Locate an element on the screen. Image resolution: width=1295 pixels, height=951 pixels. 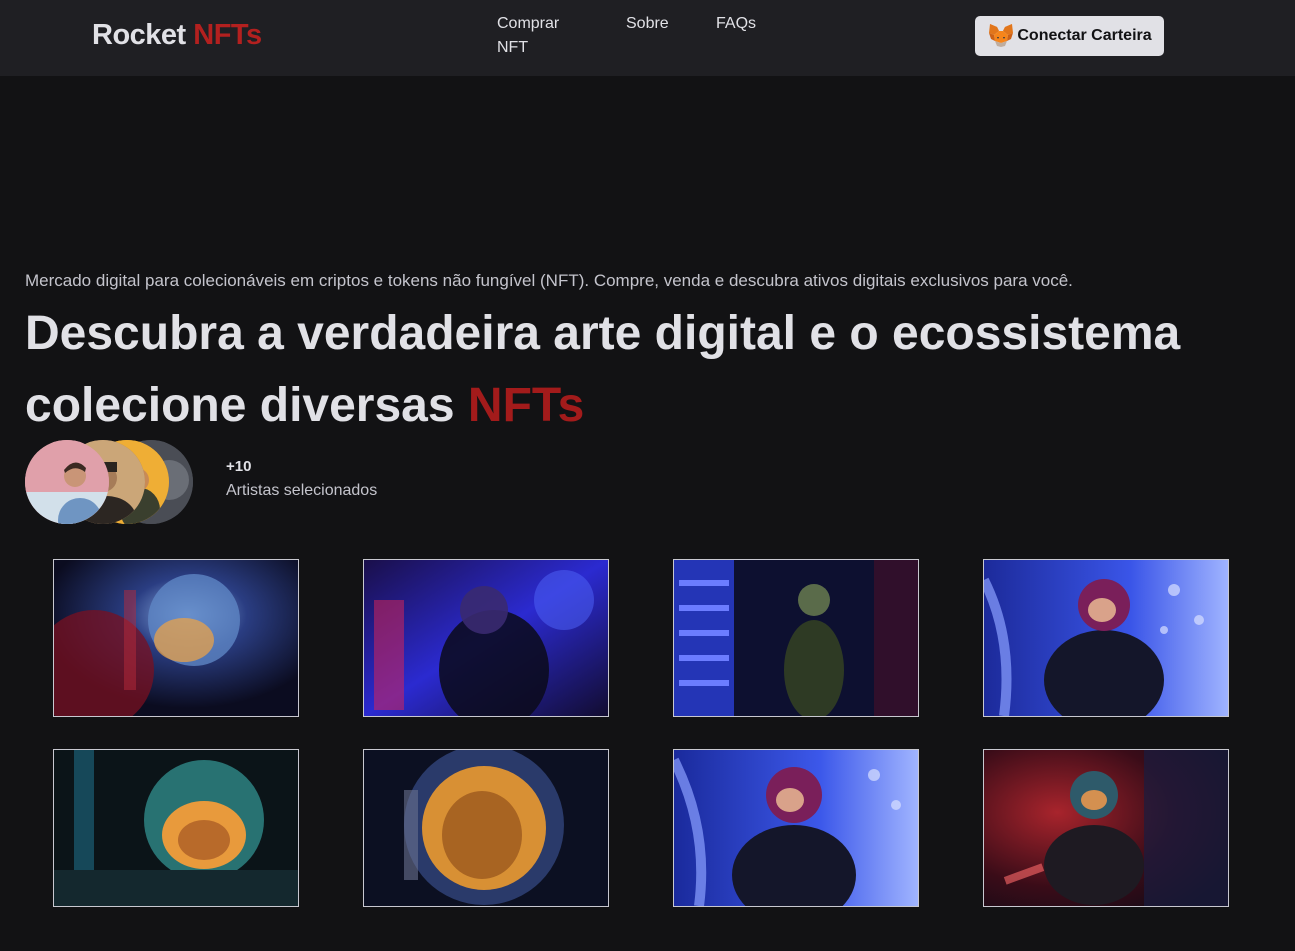
nav-link-comprar-nft: Comprar NFT is located at coordinates (537, 36).